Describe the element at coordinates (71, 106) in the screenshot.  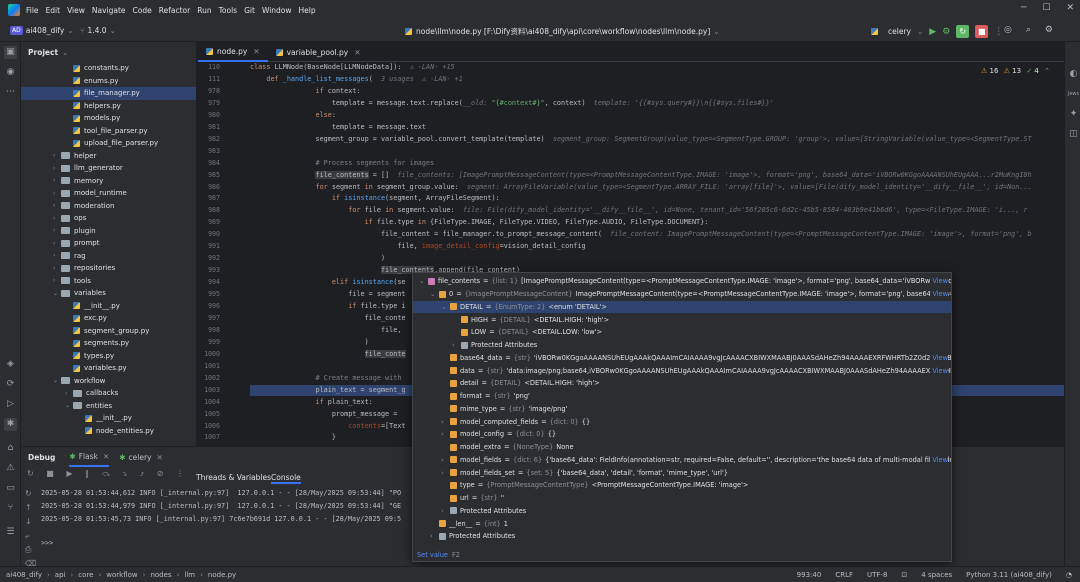
I see `project-tree-item: helpers.py` at that location.